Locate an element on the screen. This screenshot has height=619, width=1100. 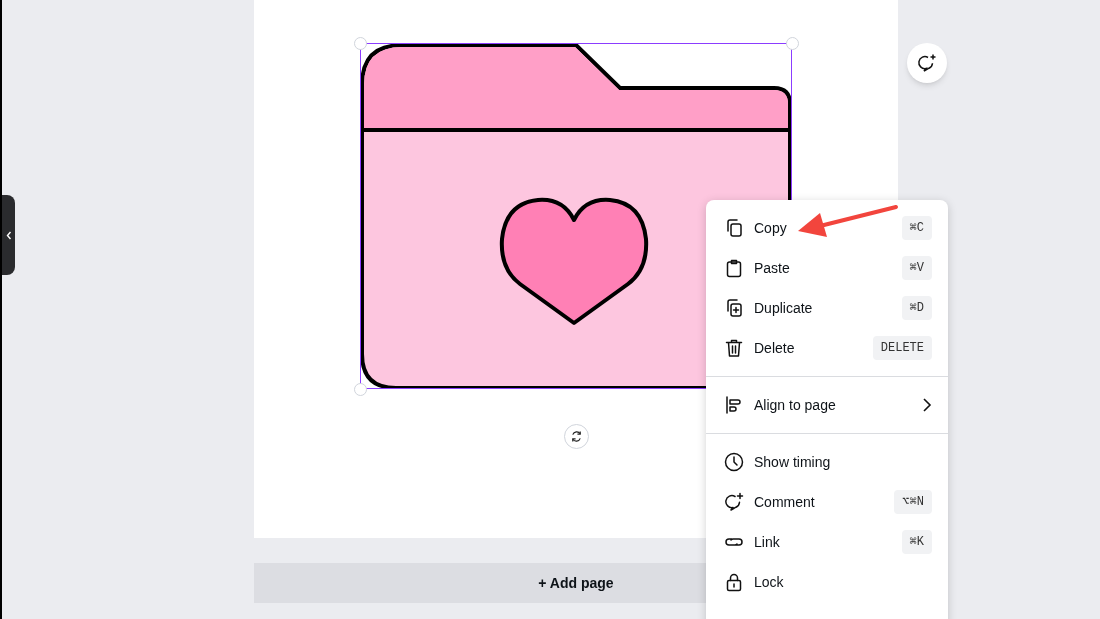
menu-item: Link ⌘K is located at coordinates (827, 542).